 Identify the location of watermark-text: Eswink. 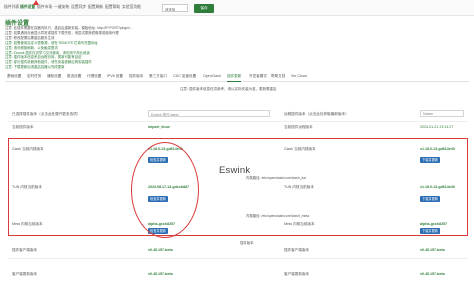
(235, 170).